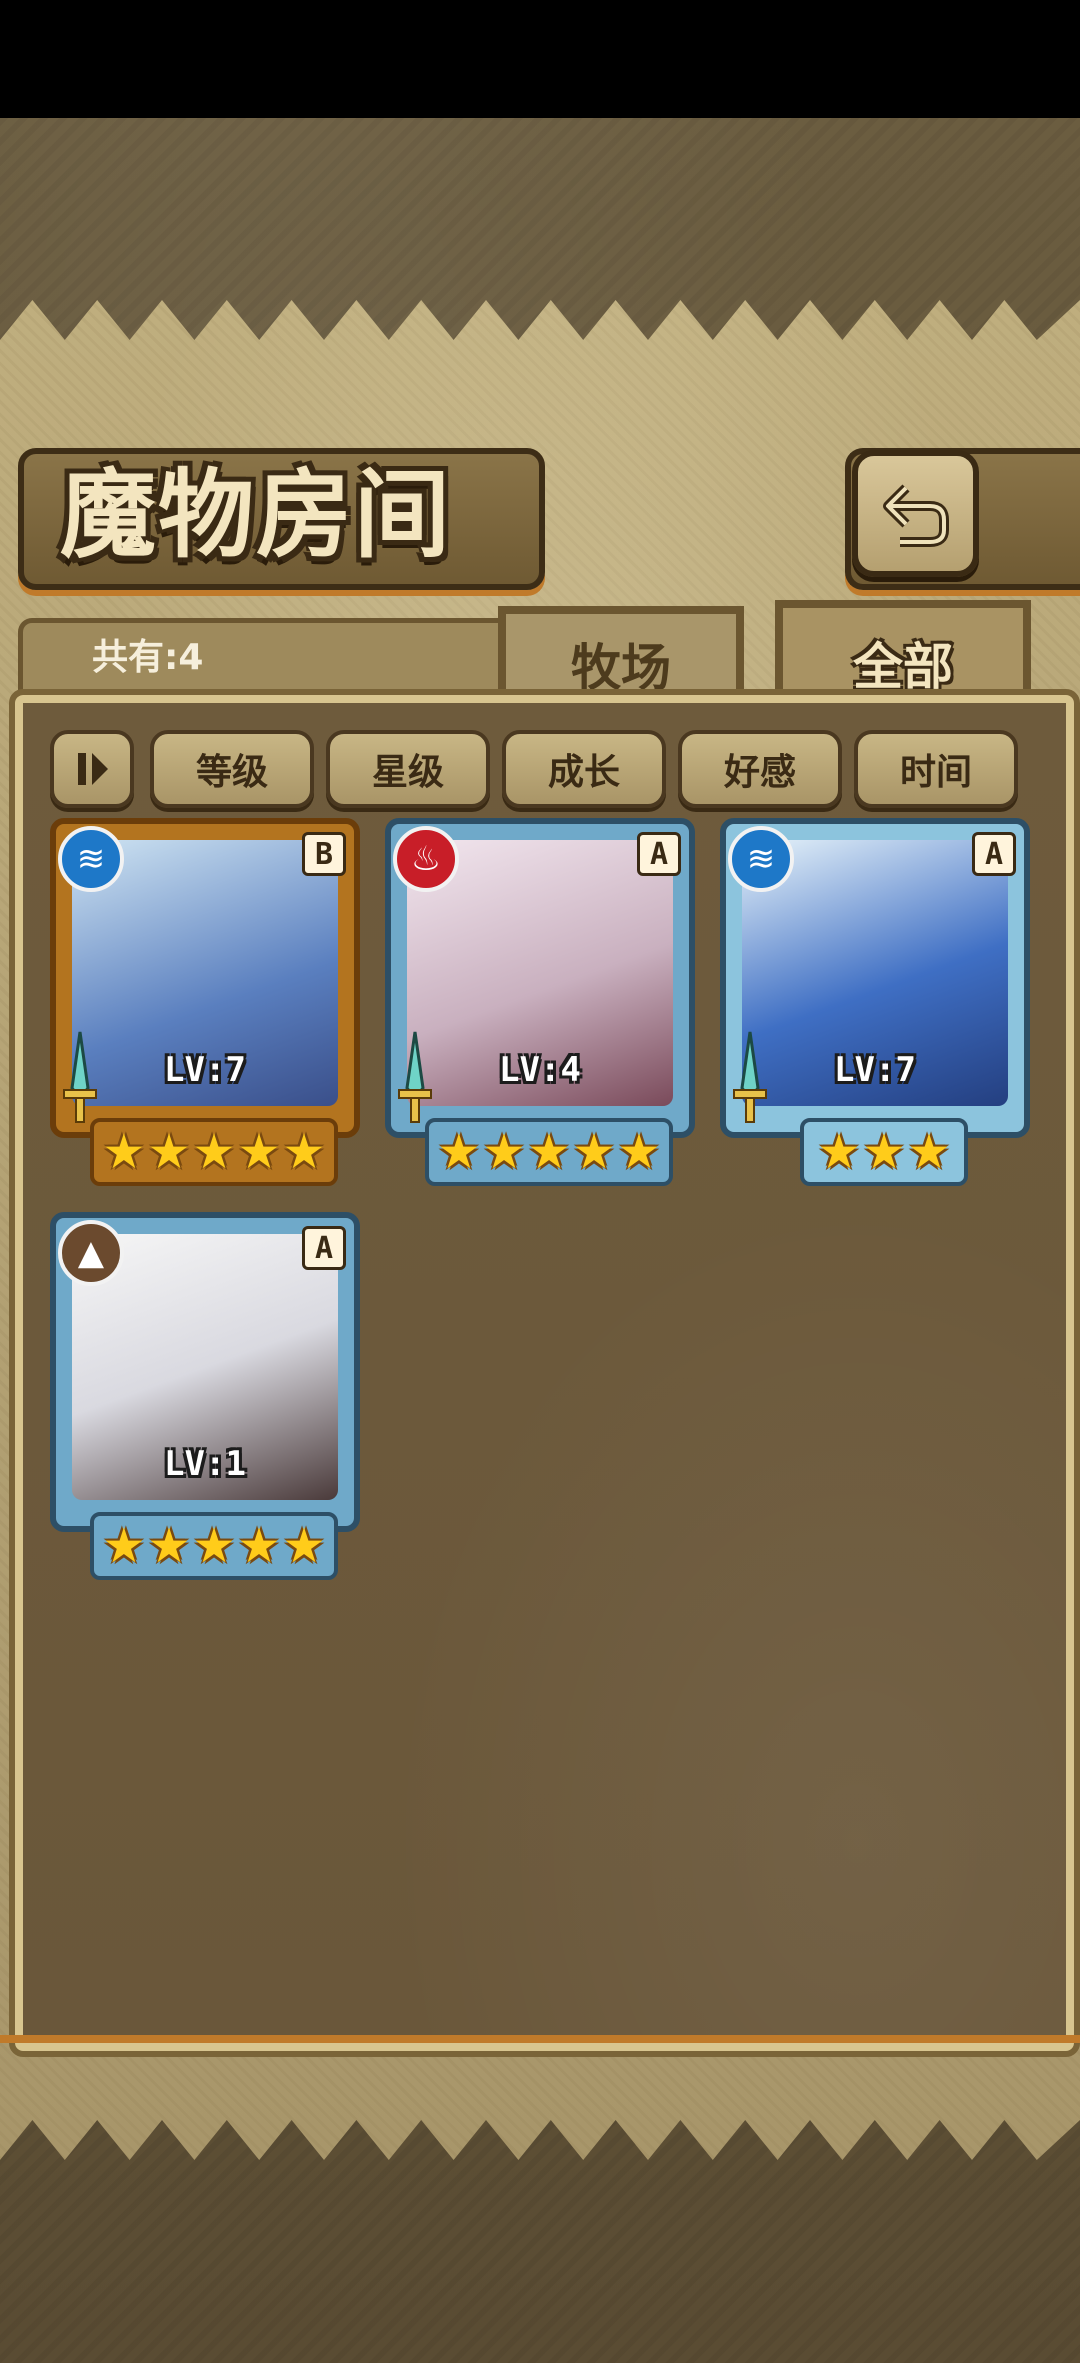  I want to click on sort-star-button: 星级, so click(408, 769).